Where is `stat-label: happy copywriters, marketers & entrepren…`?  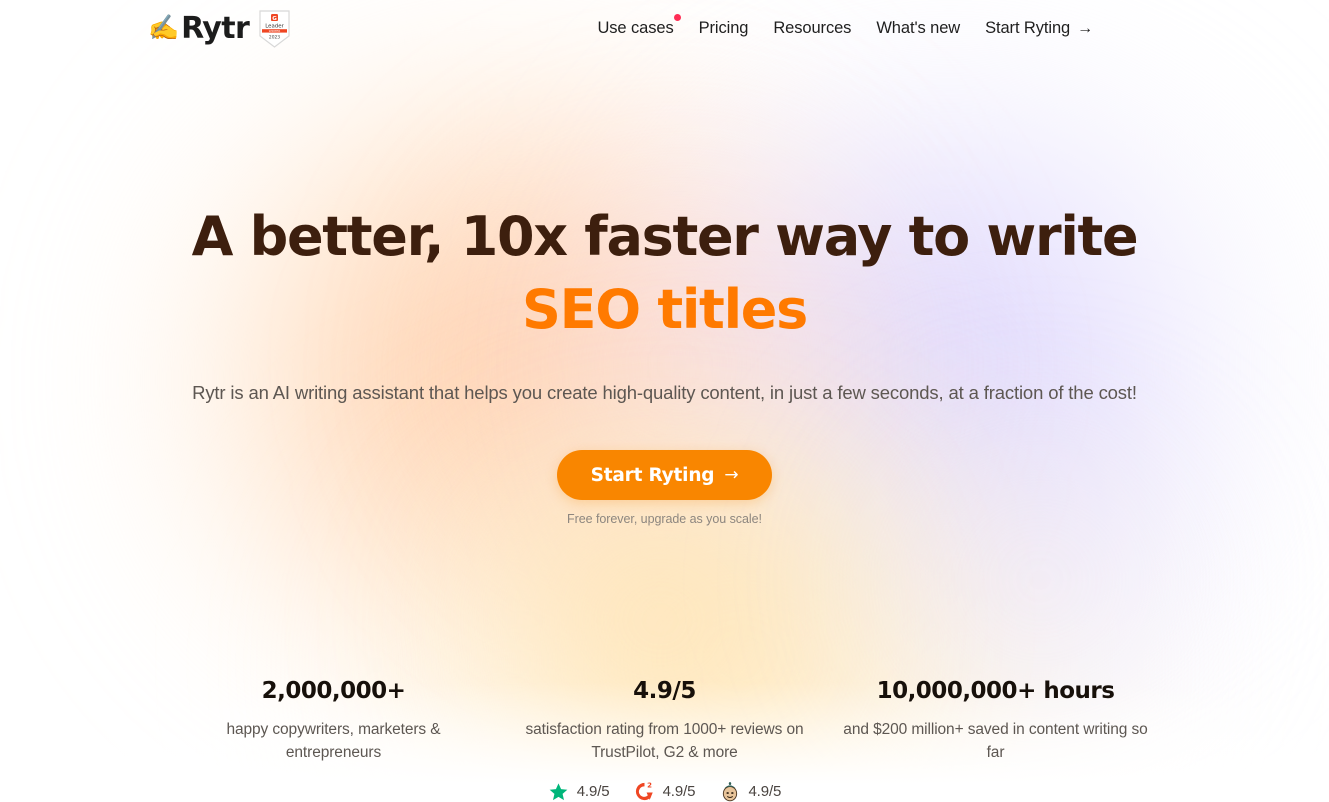 stat-label: happy copywriters, marketers & entrepren… is located at coordinates (333, 741).